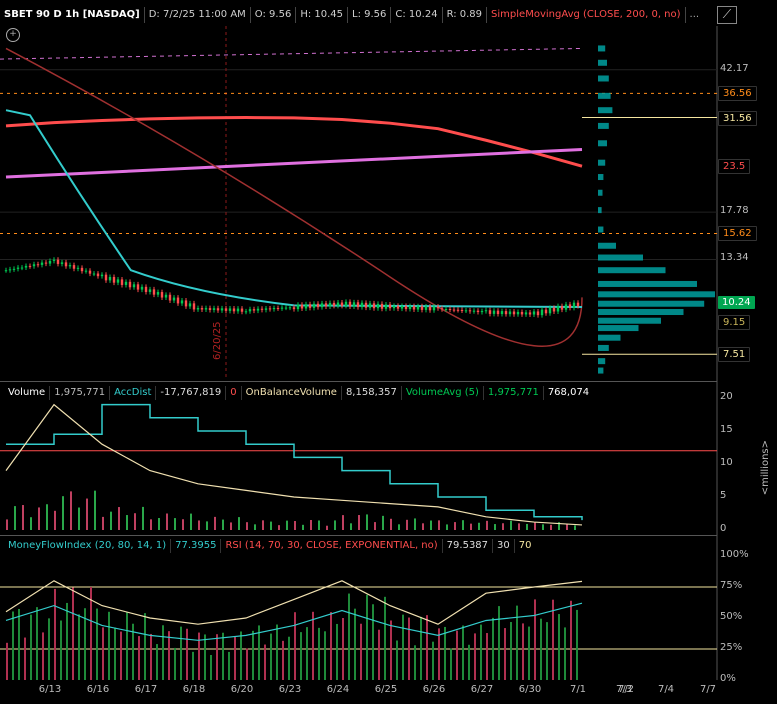 The image size is (777, 704). What do you see at coordinates (586, 15) in the screenshot?
I see `study-sma-label: SimpleMovingAvg (CLOSE, 200, 0, no)` at bounding box center [586, 15].